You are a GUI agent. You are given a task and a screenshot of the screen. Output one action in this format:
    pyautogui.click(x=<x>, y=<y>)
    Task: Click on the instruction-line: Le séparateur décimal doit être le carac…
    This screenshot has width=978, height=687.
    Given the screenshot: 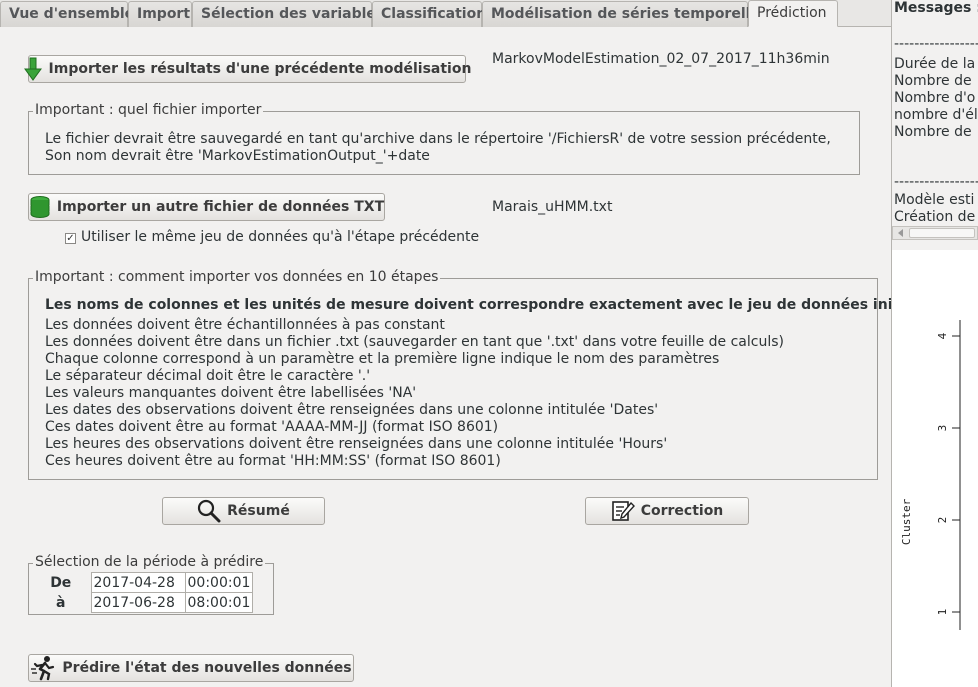 What is the action you would take?
    pyautogui.click(x=208, y=376)
    